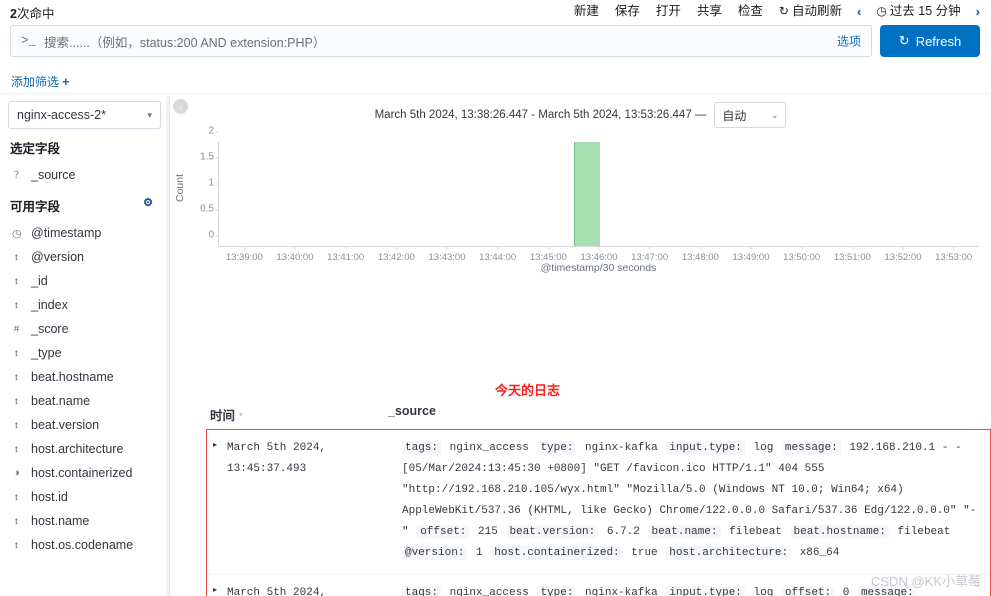 The image size is (991, 596). I want to click on sidebar-field-host-containerized: ◑ host.containerized, so click(84, 473).